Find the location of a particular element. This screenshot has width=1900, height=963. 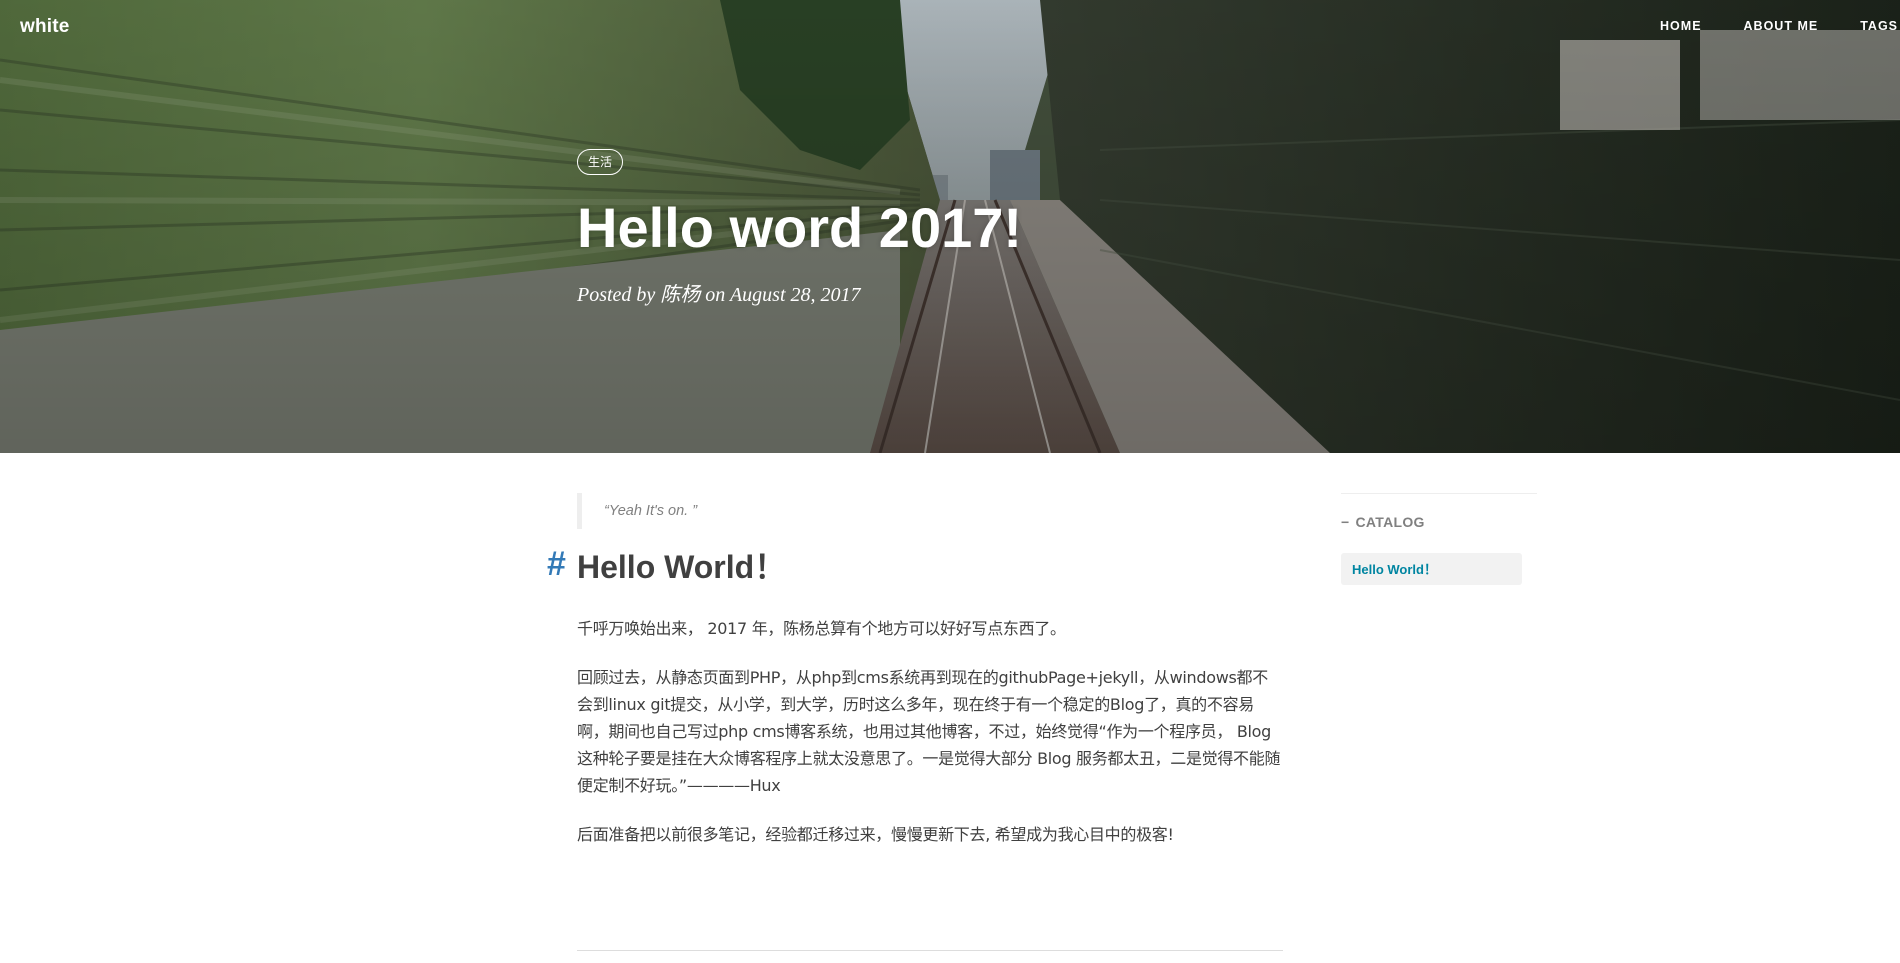

nav-links: HOME ABOUT ME TAGS is located at coordinates (1759, 26).